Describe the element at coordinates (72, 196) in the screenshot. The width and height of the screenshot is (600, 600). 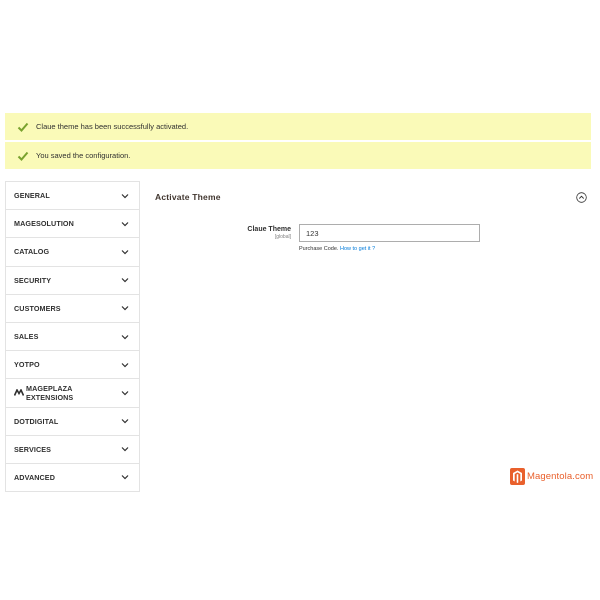
I see `sidebar-item-general: GENERAL` at that location.